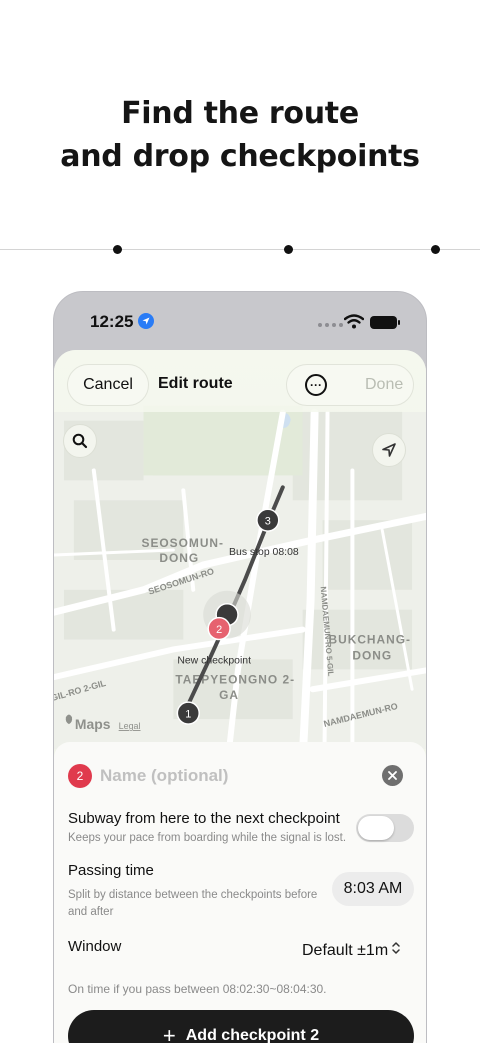 The width and height of the screenshot is (480, 1043). I want to click on plus-icon: +, so click(169, 1033).